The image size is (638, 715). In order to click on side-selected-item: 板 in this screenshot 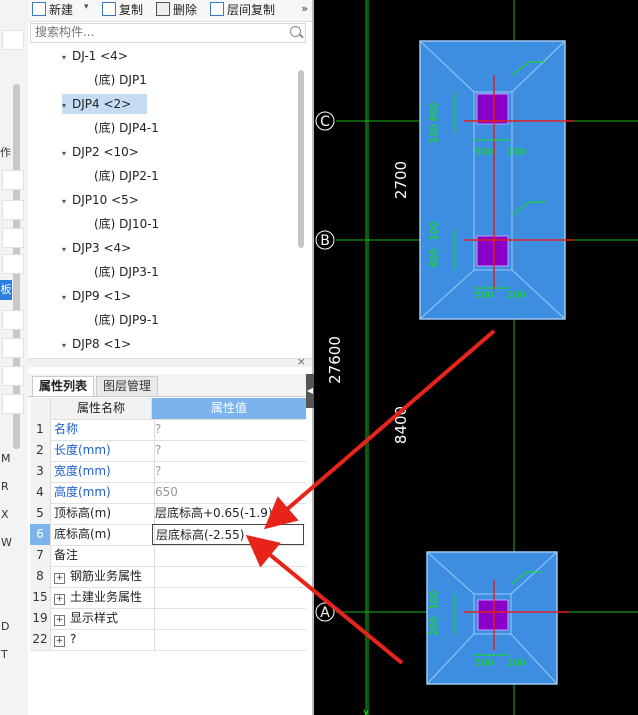, I will do `click(6, 290)`.